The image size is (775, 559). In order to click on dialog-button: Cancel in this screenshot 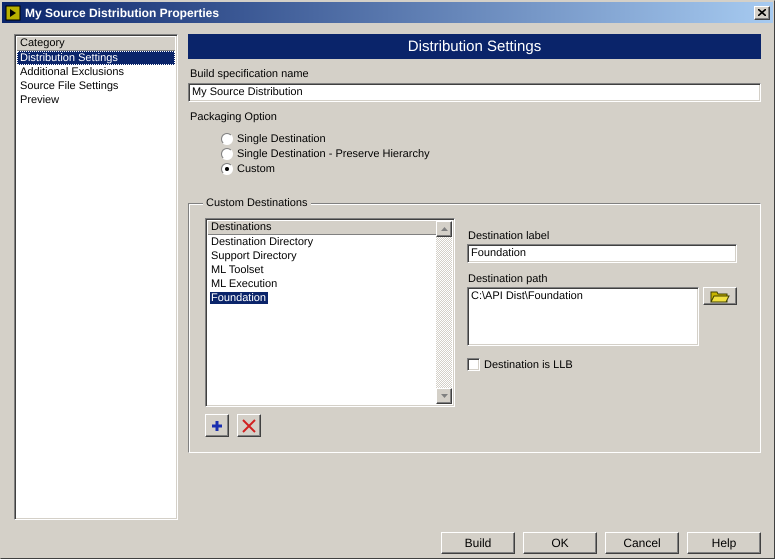, I will do `click(642, 543)`.